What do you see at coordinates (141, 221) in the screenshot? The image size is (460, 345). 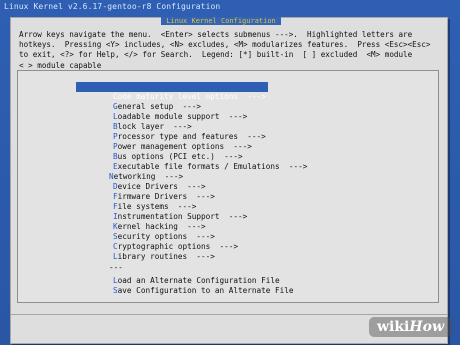 I see `menu-item-kernel-hacking: Kernel hacking --->` at bounding box center [141, 221].